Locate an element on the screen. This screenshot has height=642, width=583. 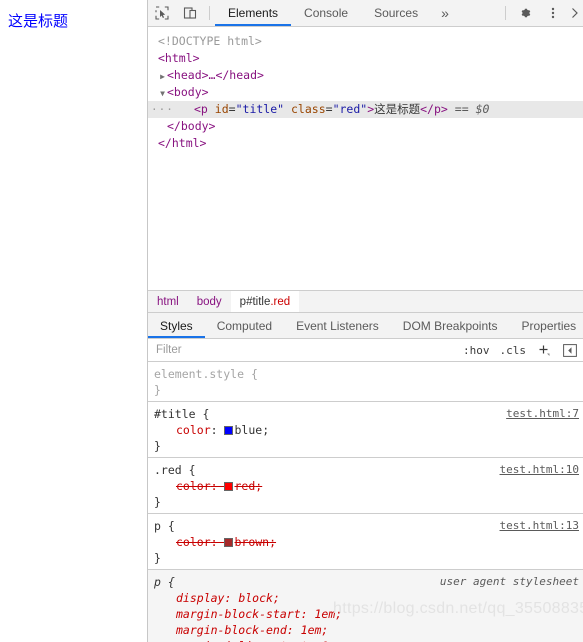
breadcrumb-item-html: html is located at coordinates (168, 301).